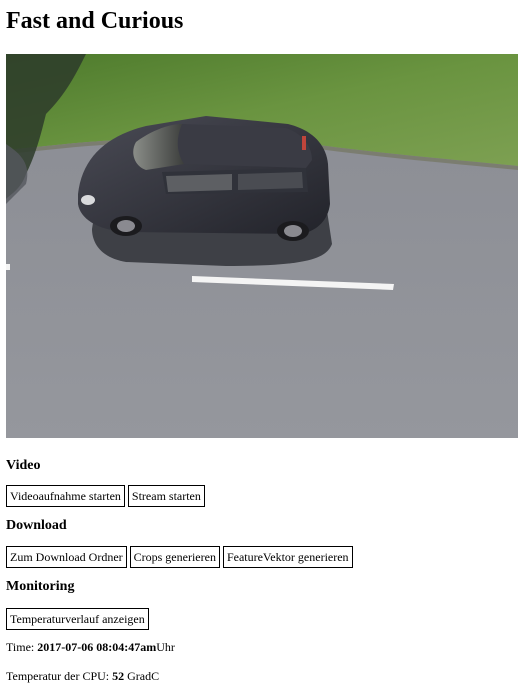 The width and height of the screenshot is (523, 690). What do you see at coordinates (174, 557) in the screenshot?
I see `generate-crops-button: Crops generieren` at bounding box center [174, 557].